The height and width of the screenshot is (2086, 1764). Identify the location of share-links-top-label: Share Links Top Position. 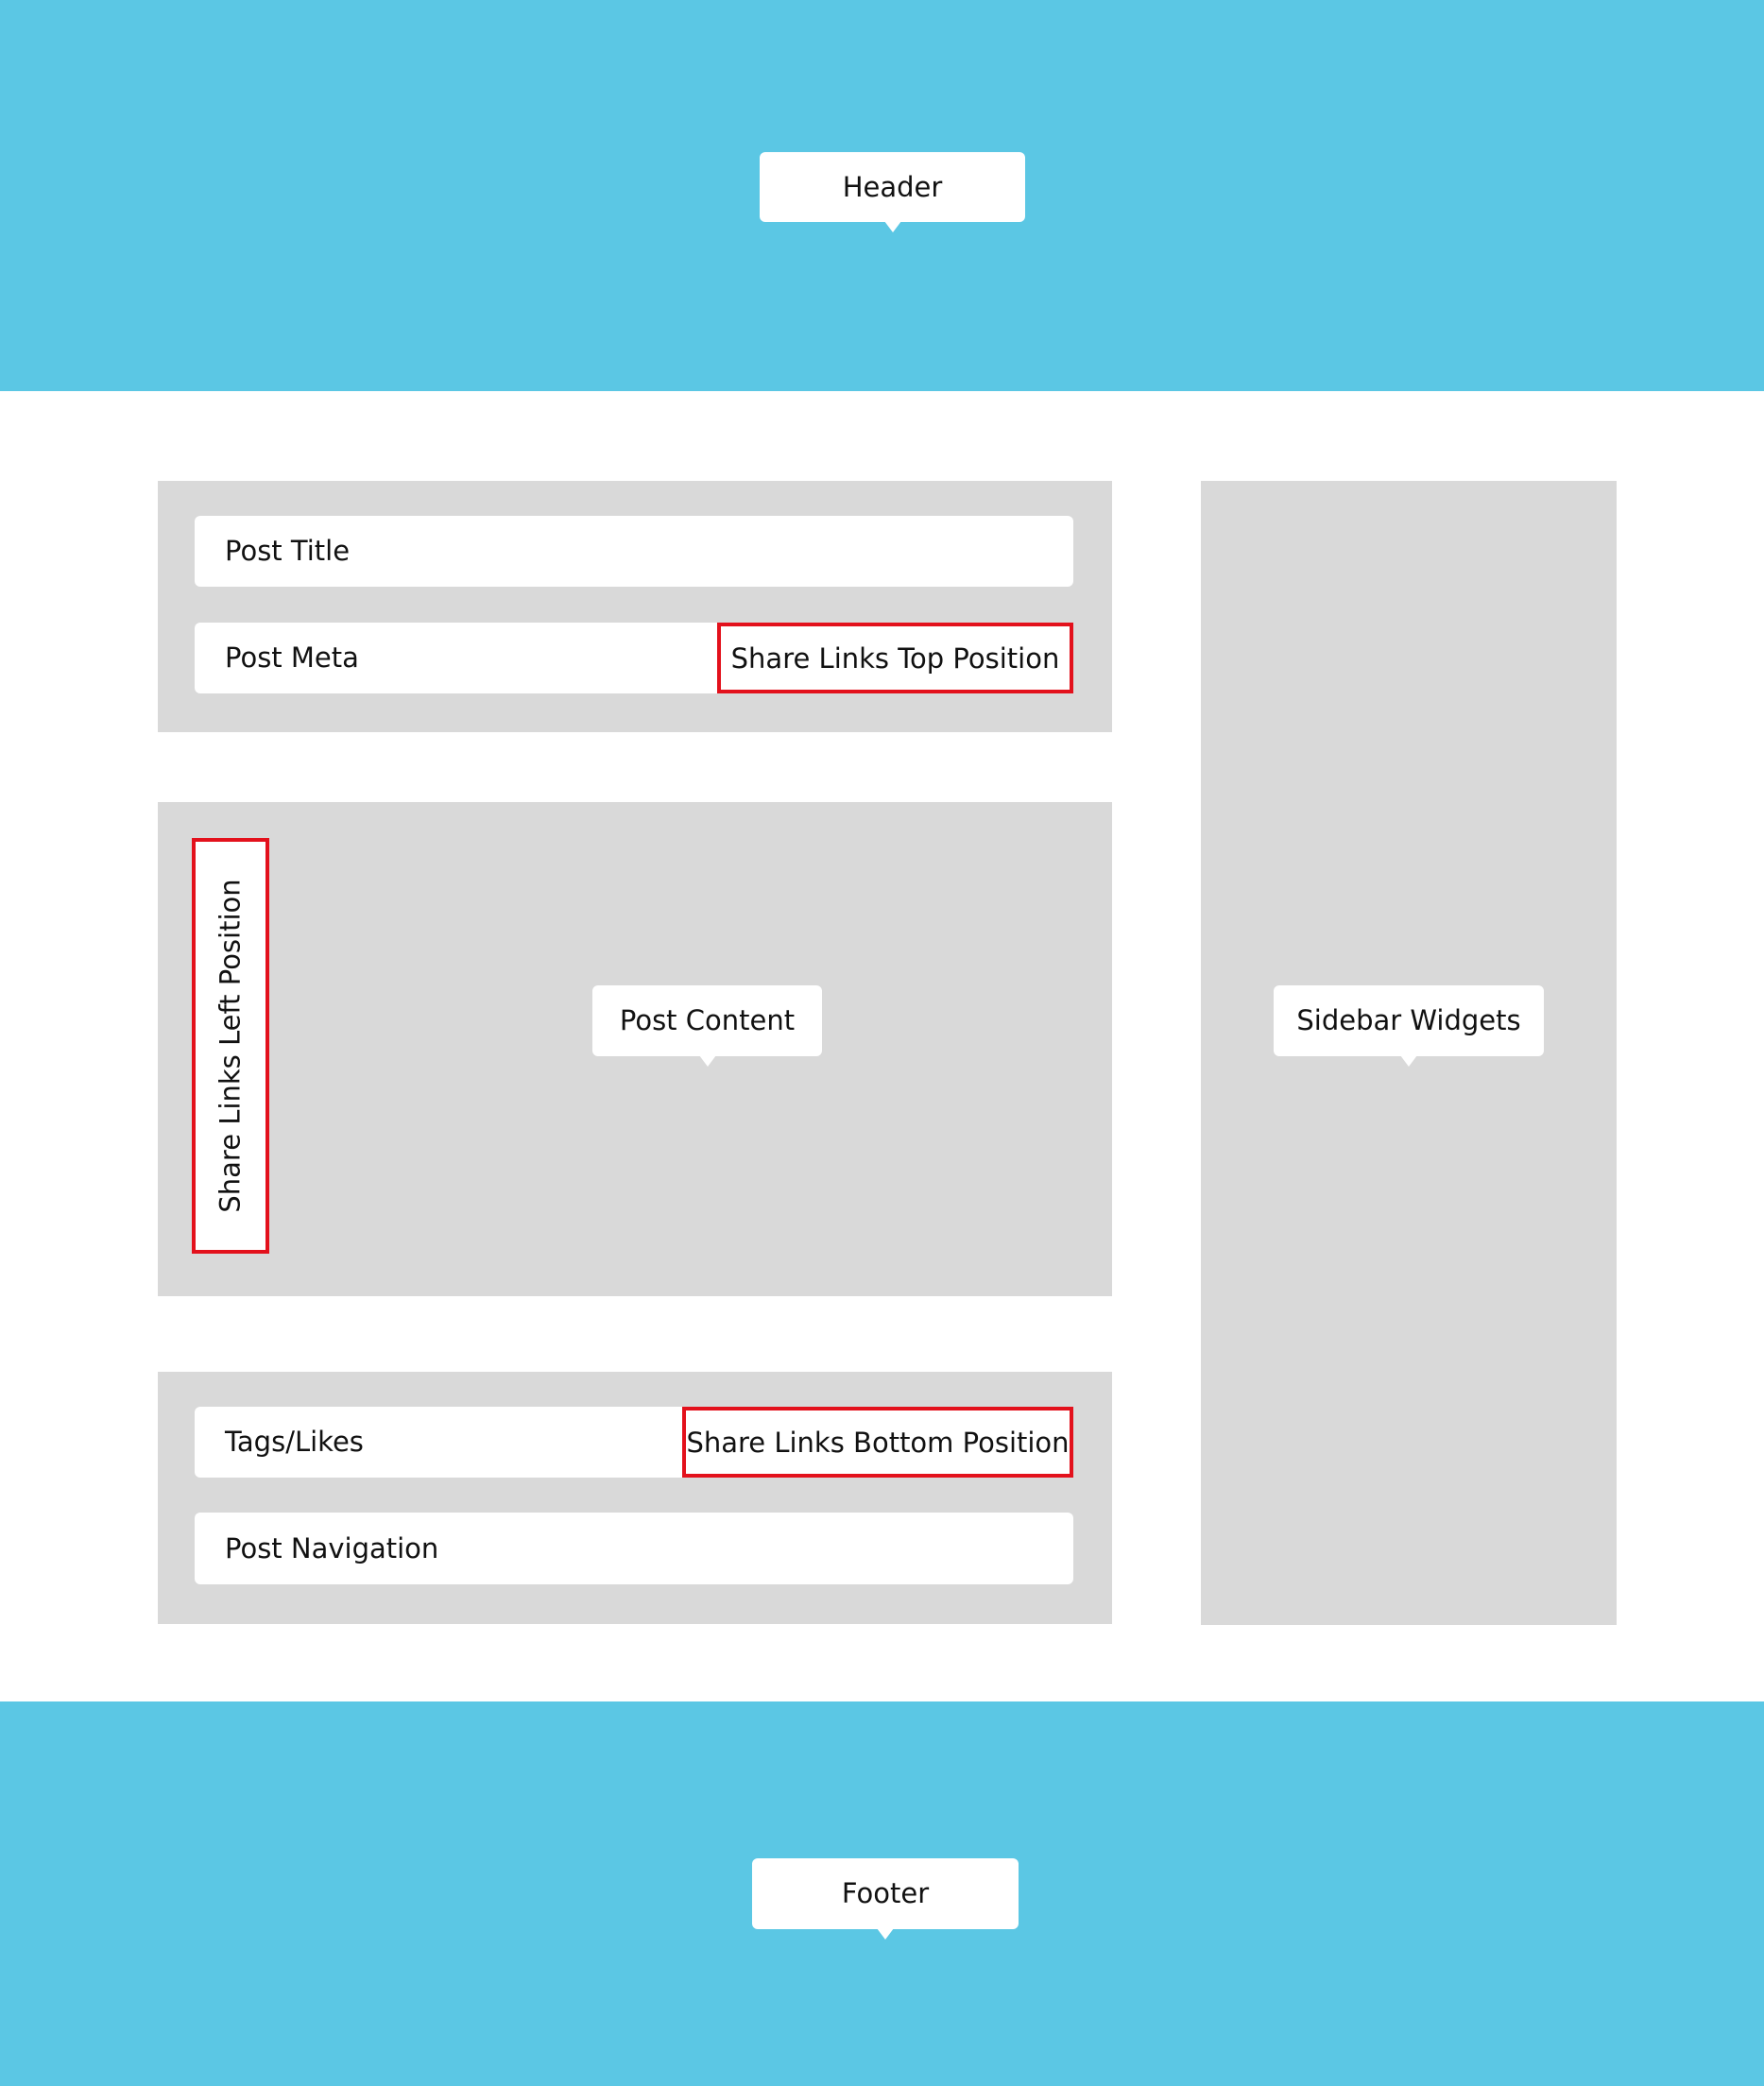
(895, 658).